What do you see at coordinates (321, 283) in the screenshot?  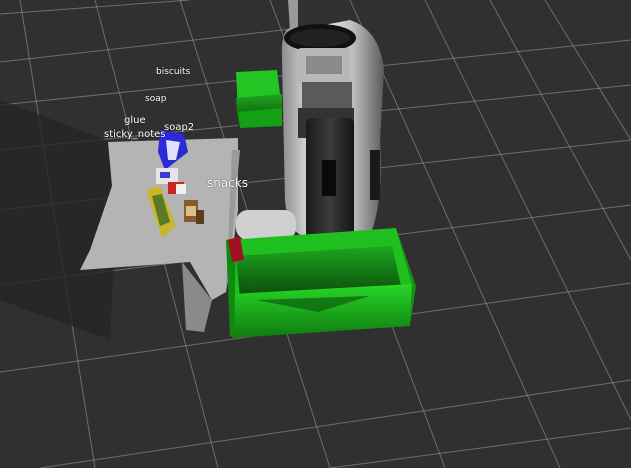 I see `bin-front` at bounding box center [321, 283].